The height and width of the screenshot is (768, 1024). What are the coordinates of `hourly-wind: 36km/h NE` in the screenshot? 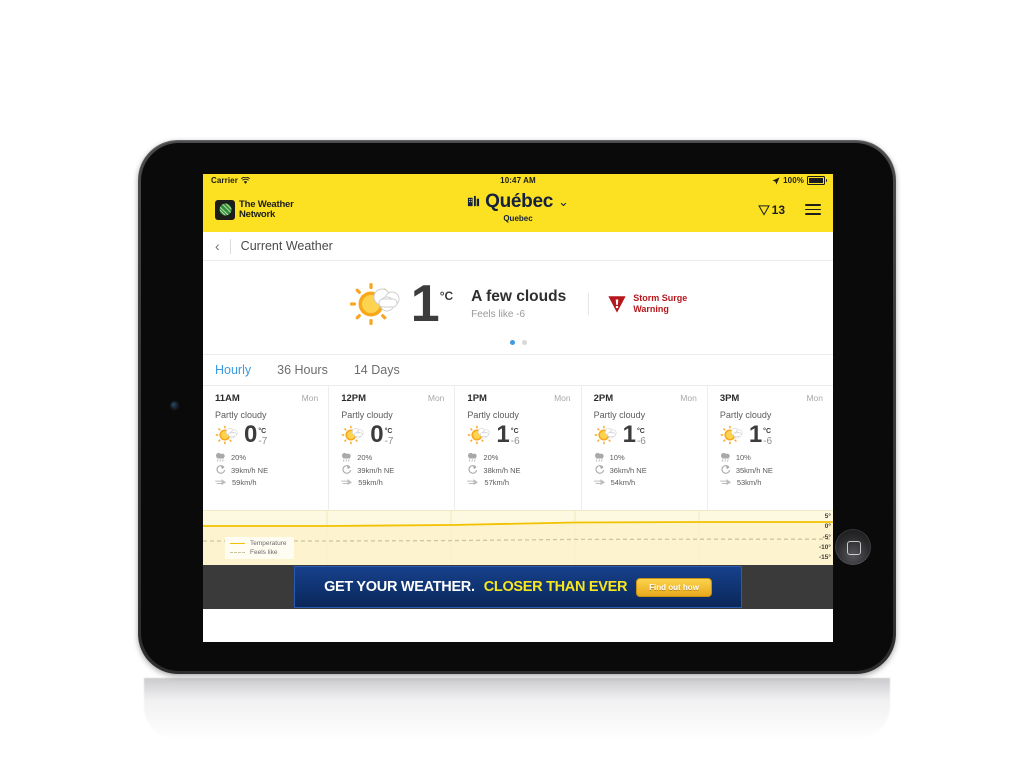 It's located at (645, 470).